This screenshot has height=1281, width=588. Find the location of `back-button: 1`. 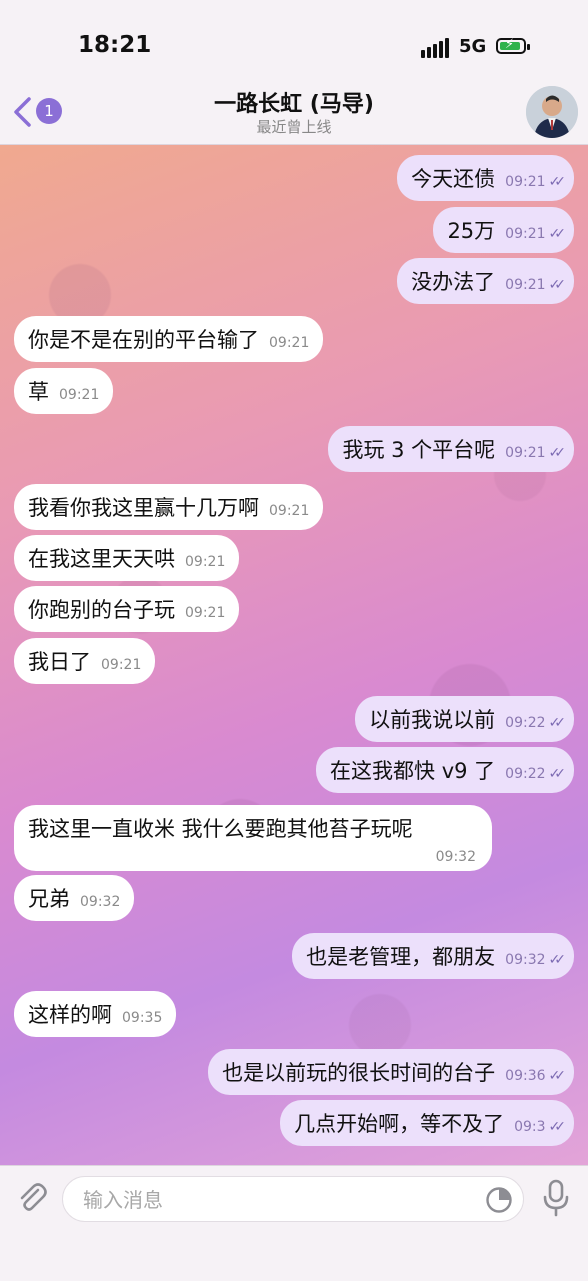

back-button: 1 is located at coordinates (42, 112).